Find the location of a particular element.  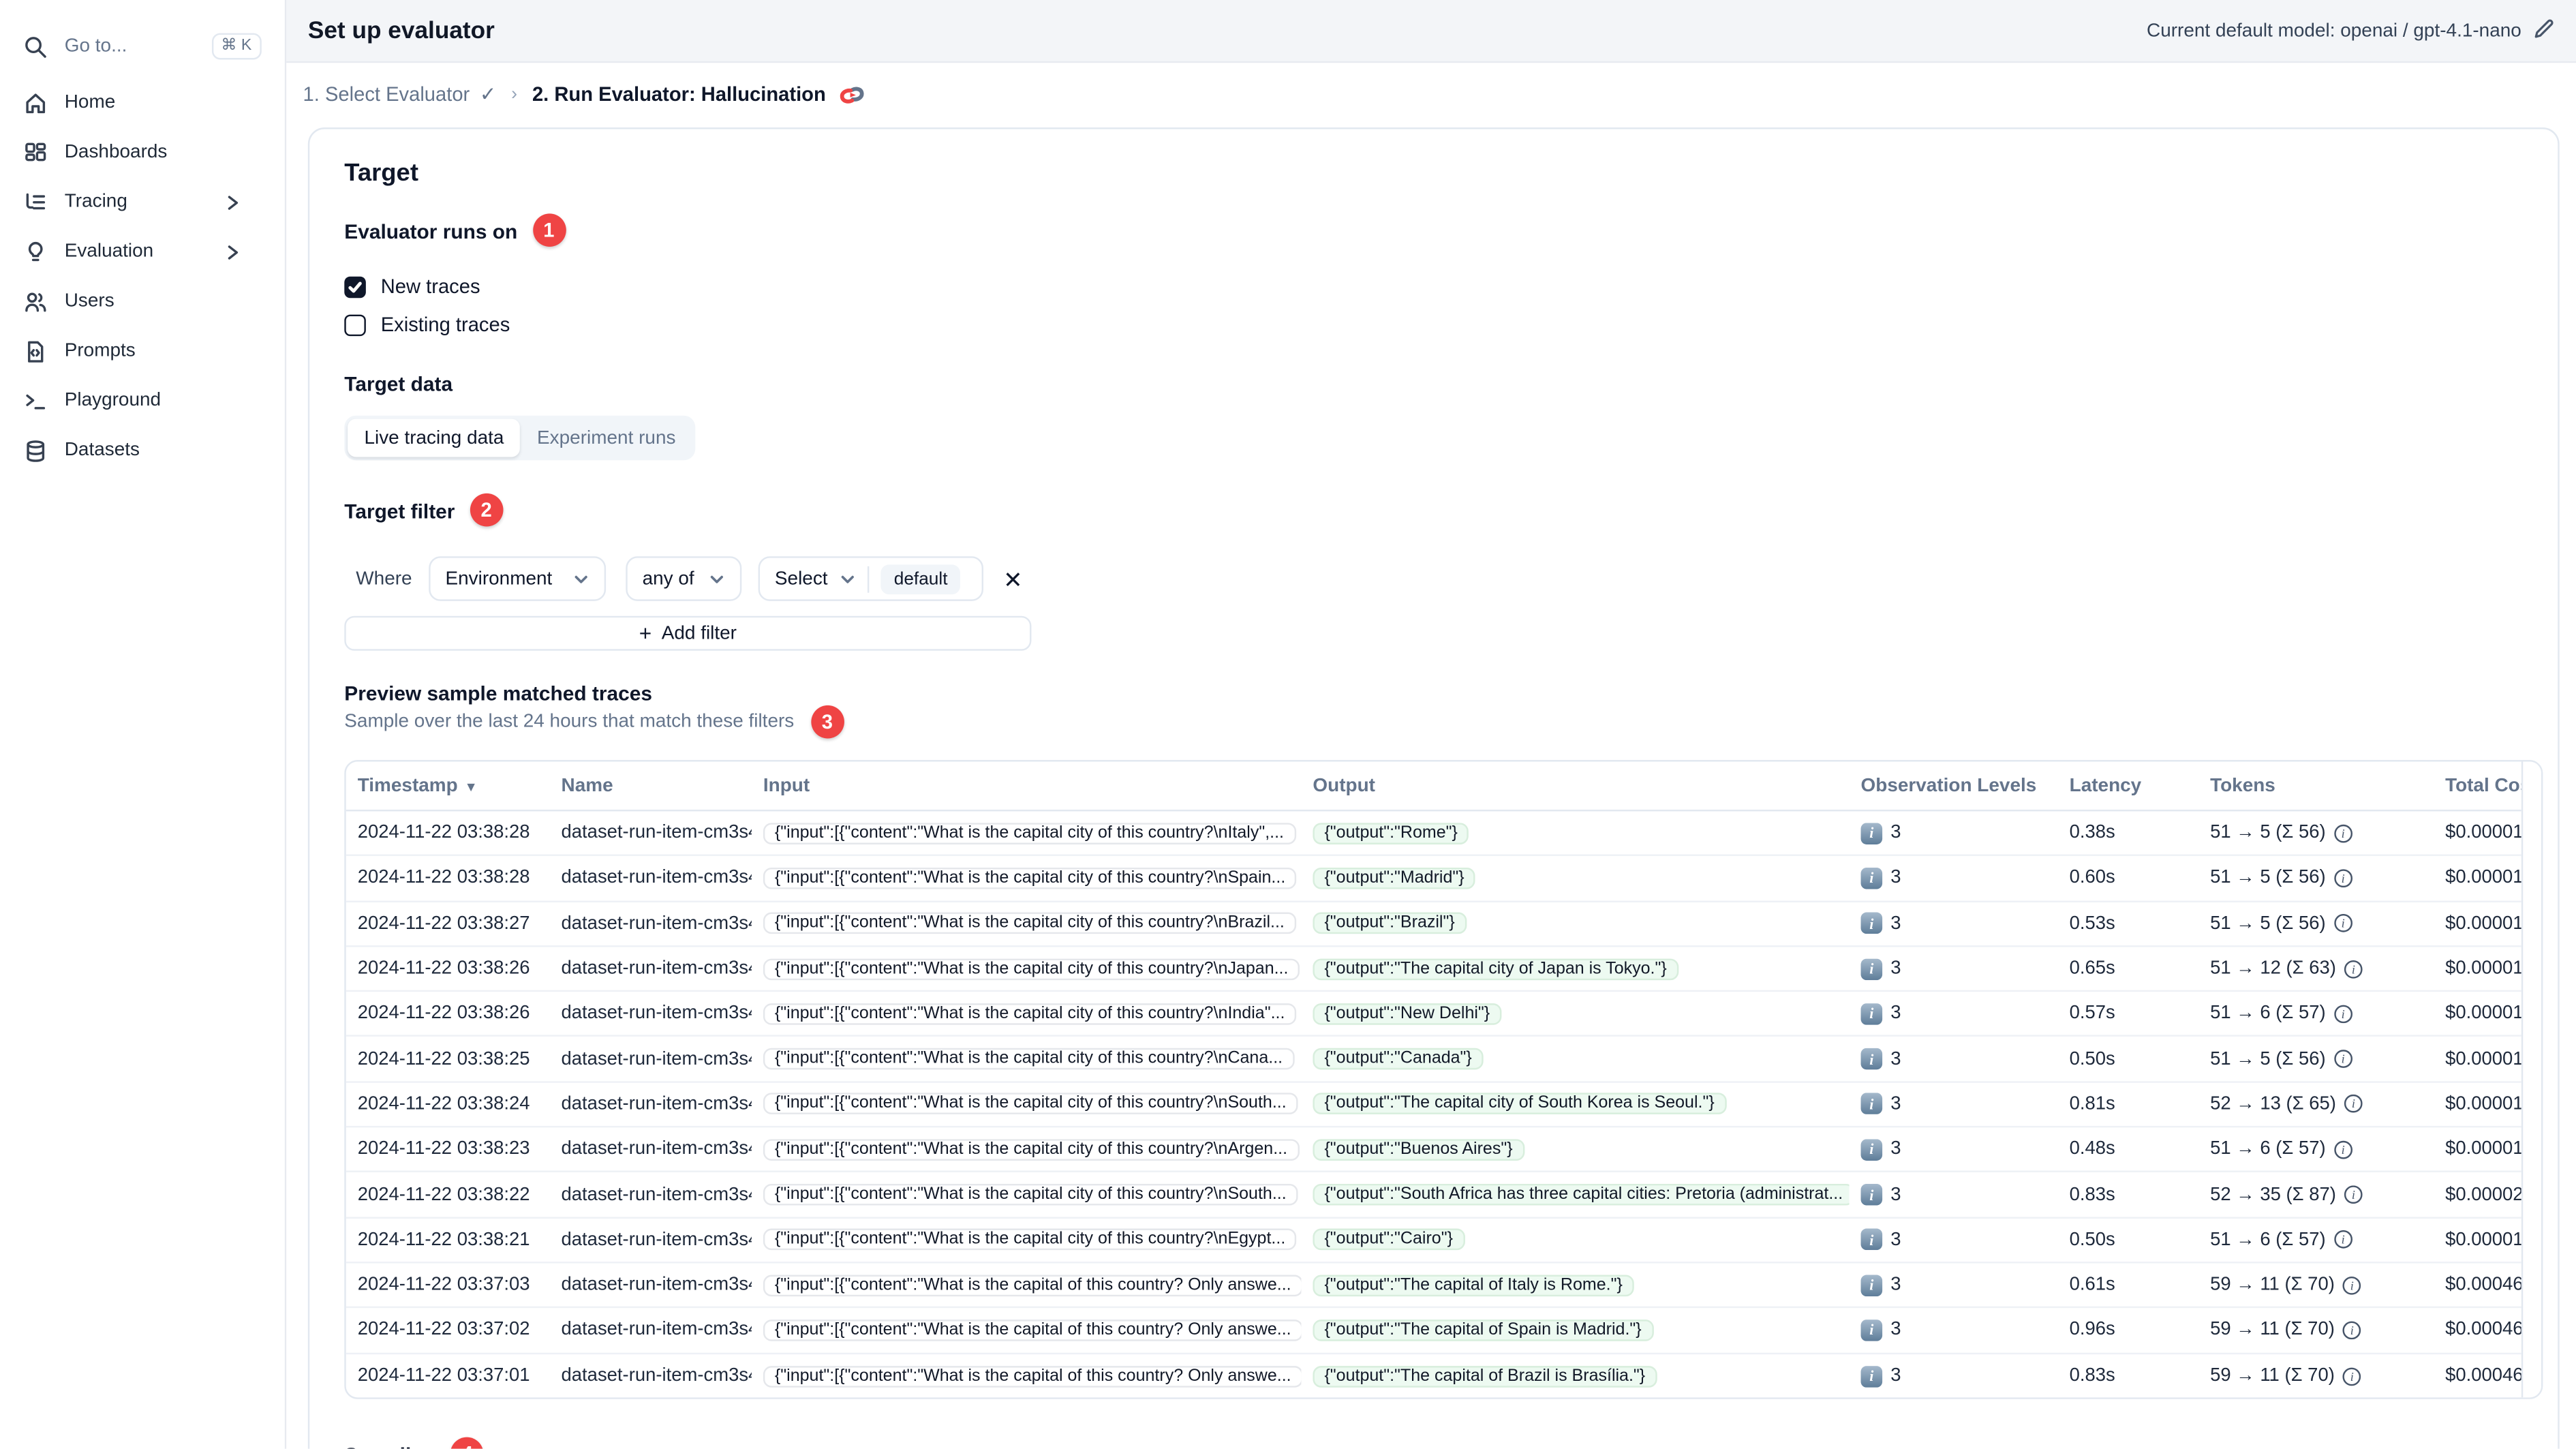

column-header-tokens: Tokens is located at coordinates (2316, 785).